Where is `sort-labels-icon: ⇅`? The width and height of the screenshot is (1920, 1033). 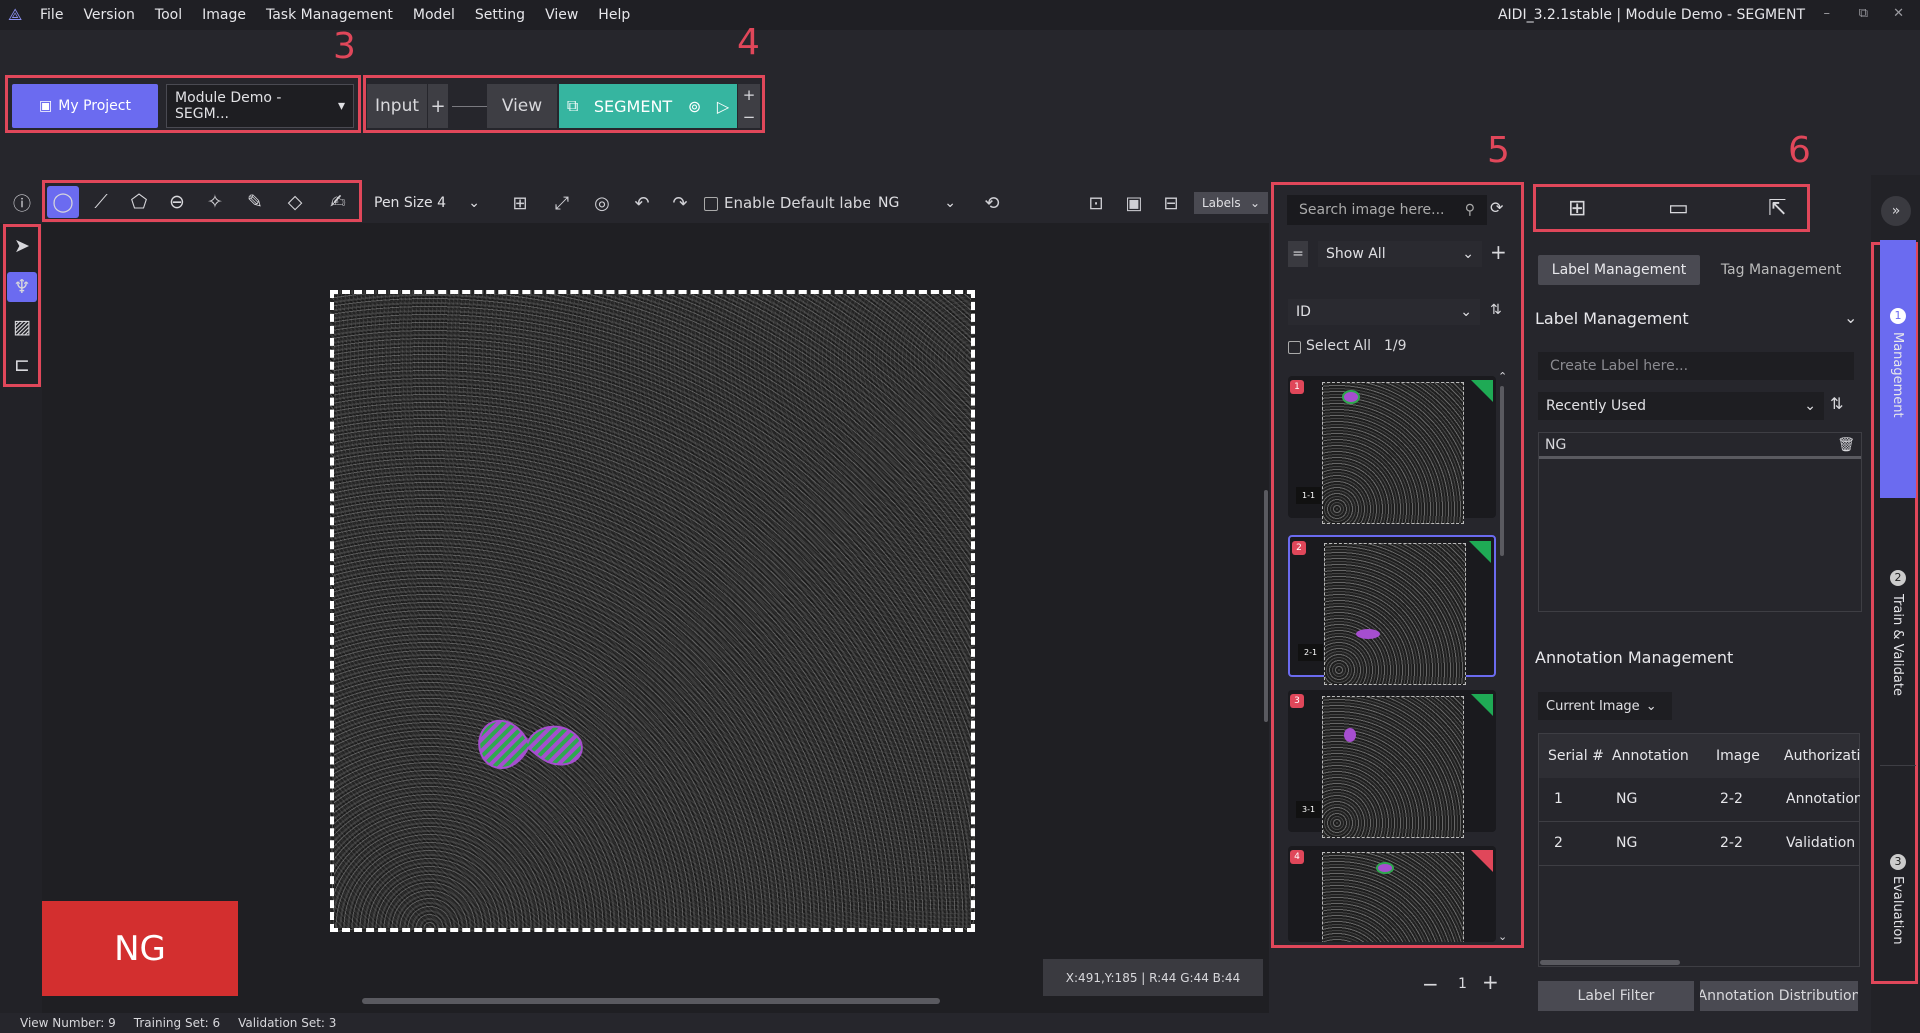 sort-labels-icon: ⇅ is located at coordinates (1836, 403).